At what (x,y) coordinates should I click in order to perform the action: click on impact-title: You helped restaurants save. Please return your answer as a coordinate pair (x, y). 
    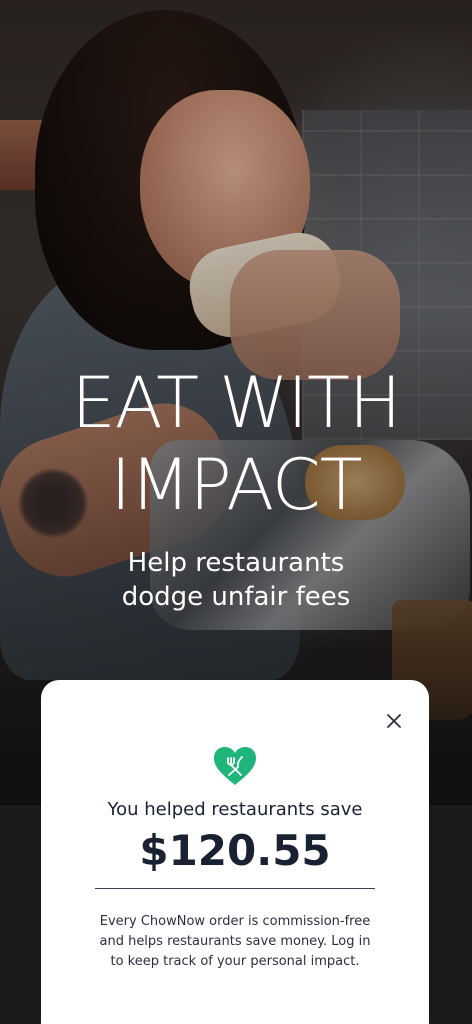
    Looking at the image, I should click on (235, 809).